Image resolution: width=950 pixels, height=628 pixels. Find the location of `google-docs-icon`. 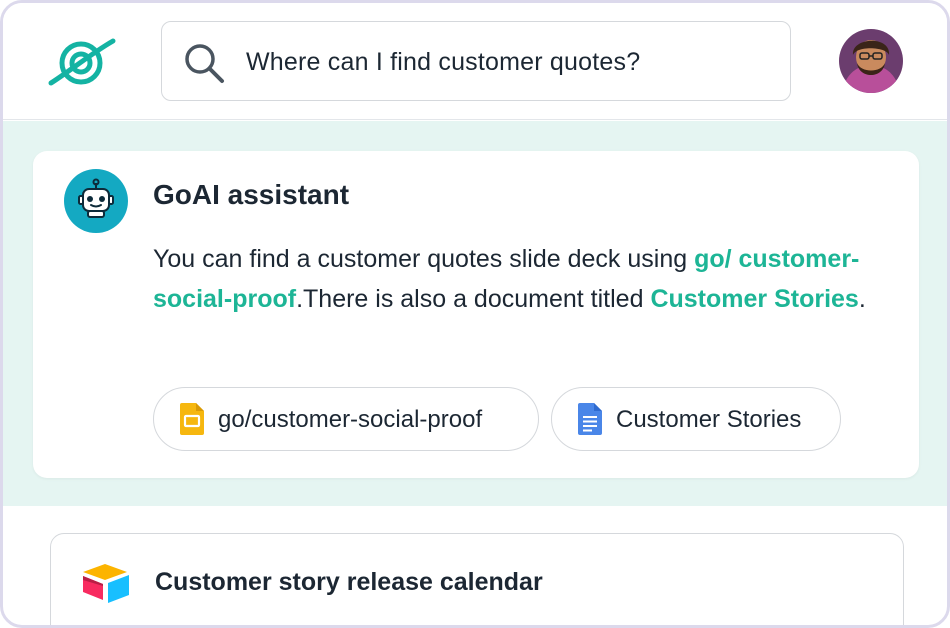

google-docs-icon is located at coordinates (590, 419).